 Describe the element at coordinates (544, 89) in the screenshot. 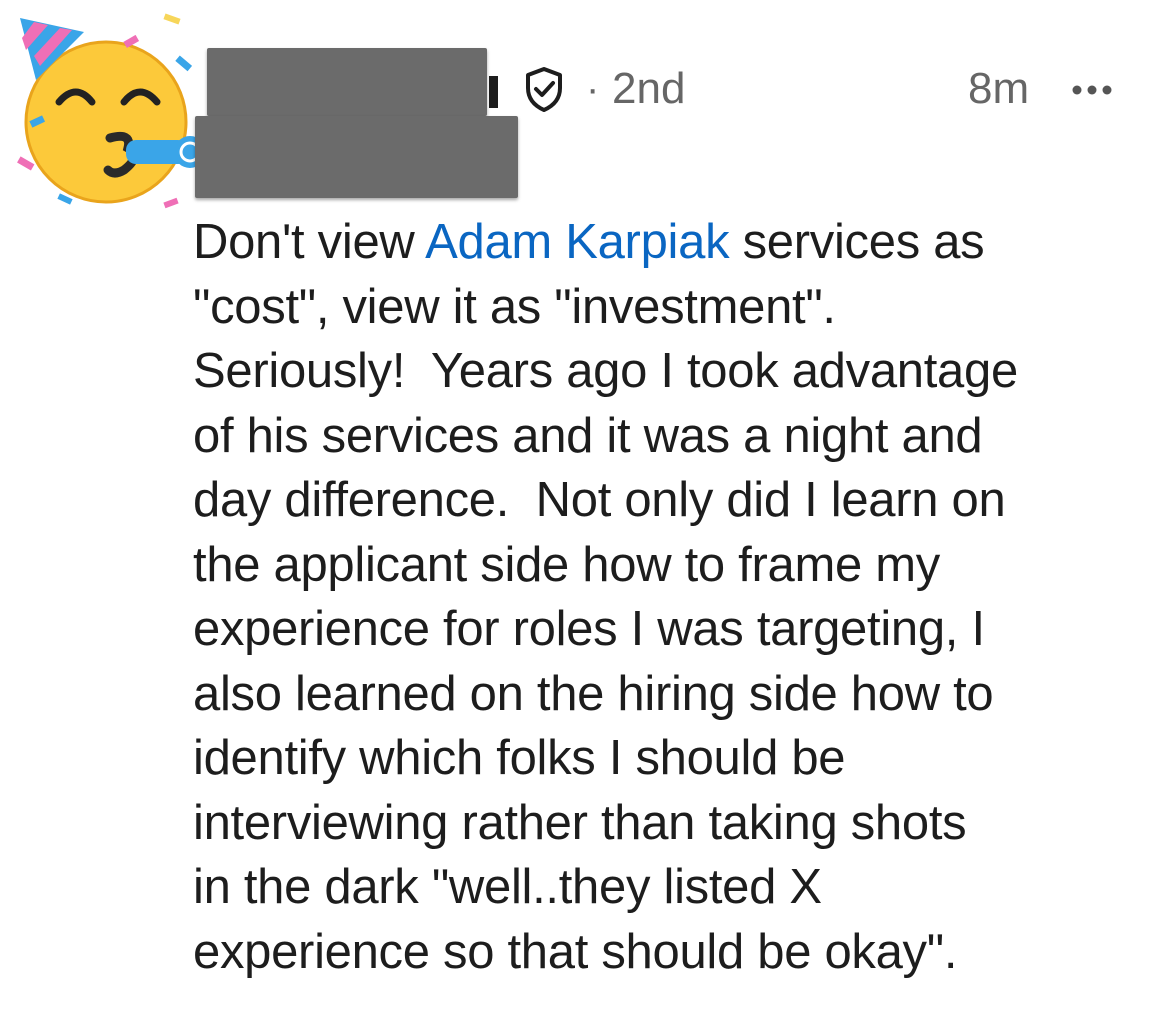

I see `shield-check-icon` at that location.